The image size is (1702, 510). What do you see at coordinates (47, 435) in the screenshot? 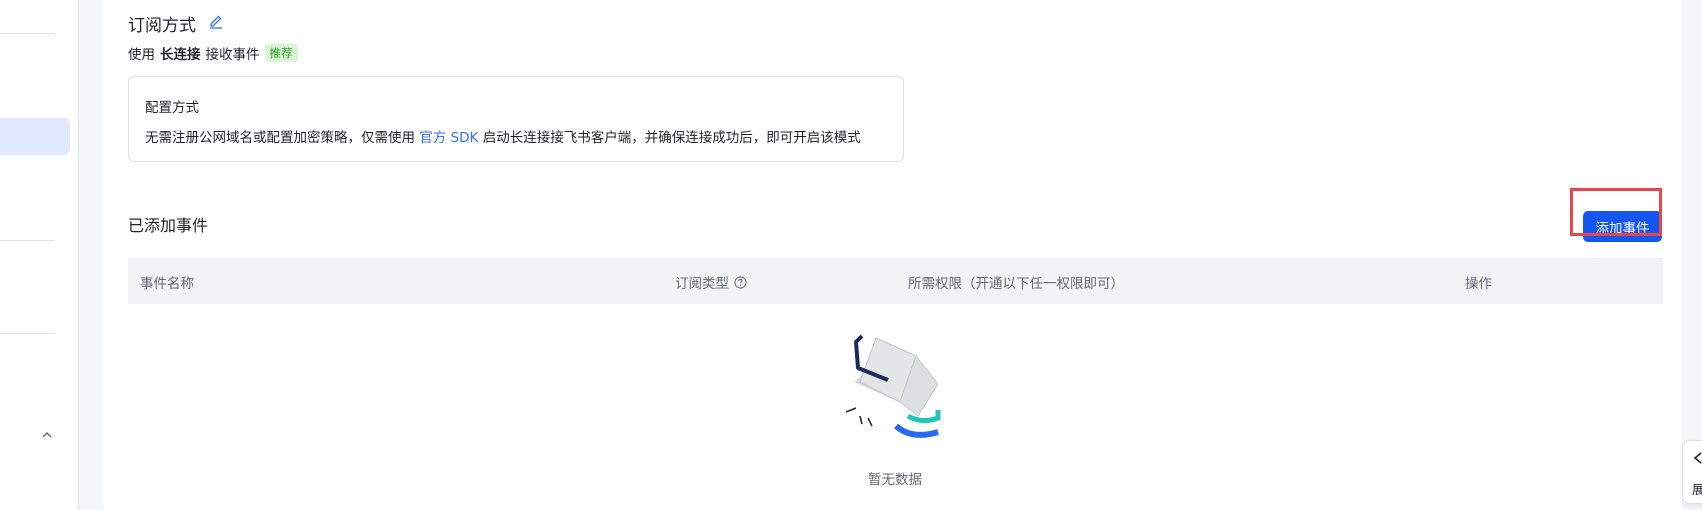
I see `chevron-up-icon` at bounding box center [47, 435].